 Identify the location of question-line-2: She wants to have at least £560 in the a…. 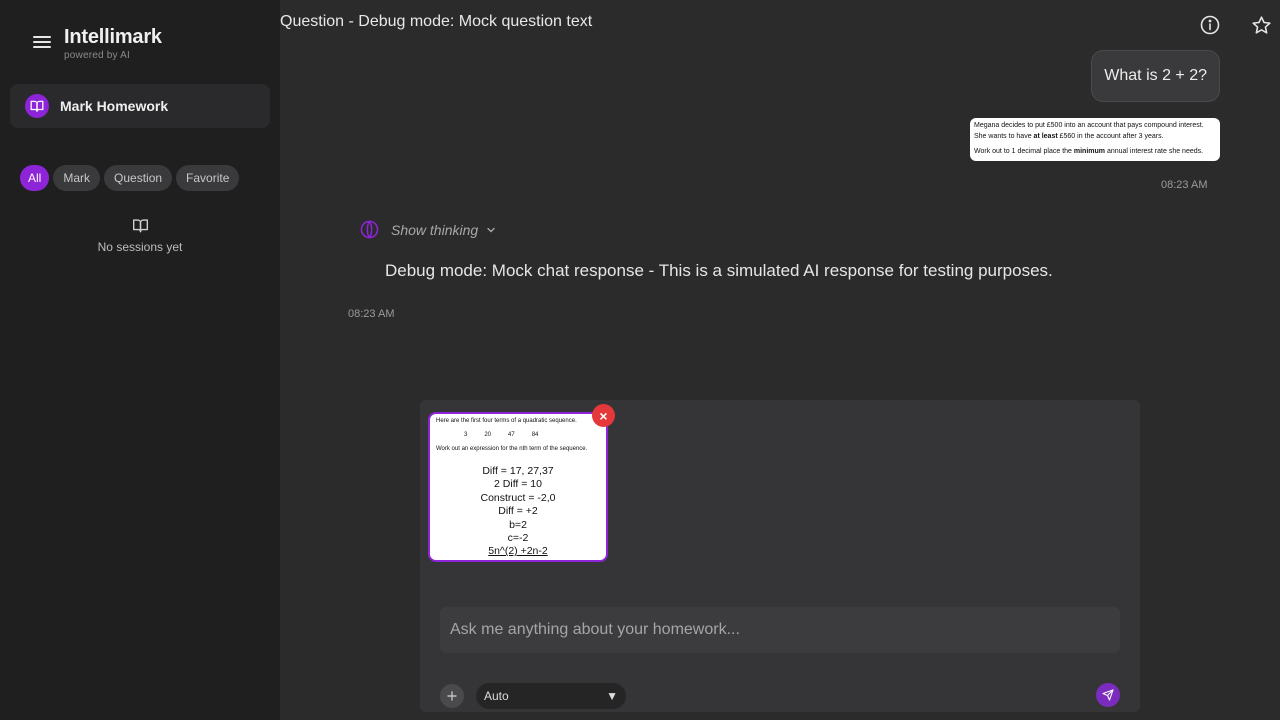
(1069, 136).